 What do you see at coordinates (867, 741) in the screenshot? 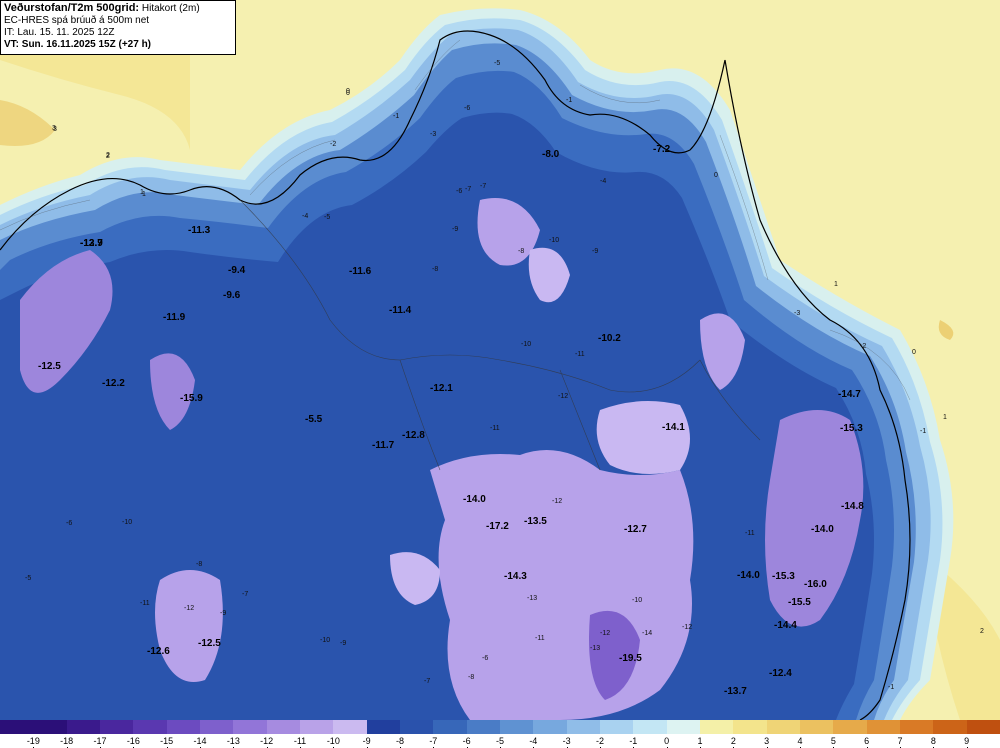
I see `legend-label: 6` at bounding box center [867, 741].